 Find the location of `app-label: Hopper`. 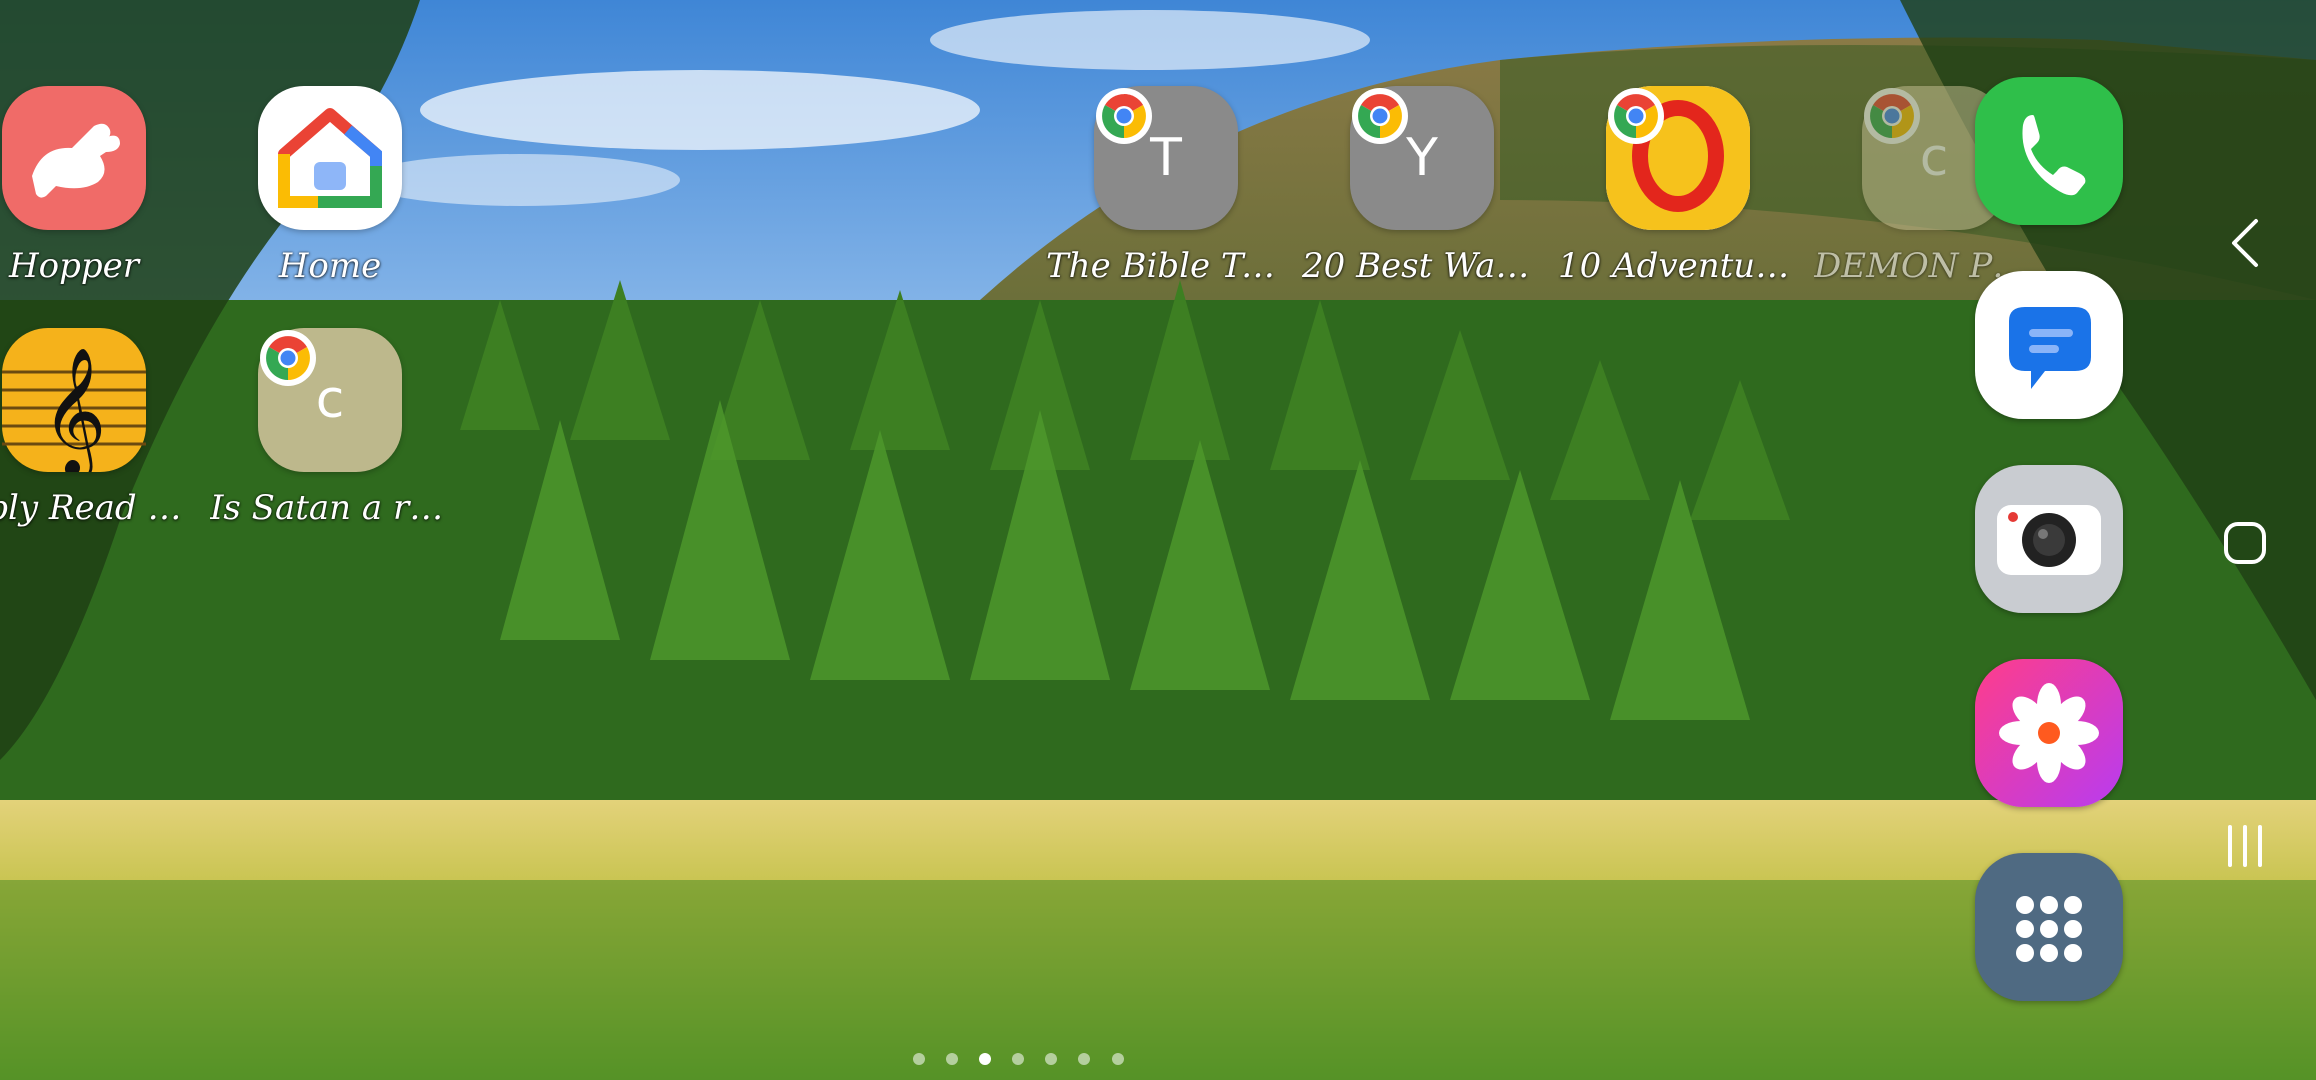

app-label: Hopper is located at coordinates (74, 266).